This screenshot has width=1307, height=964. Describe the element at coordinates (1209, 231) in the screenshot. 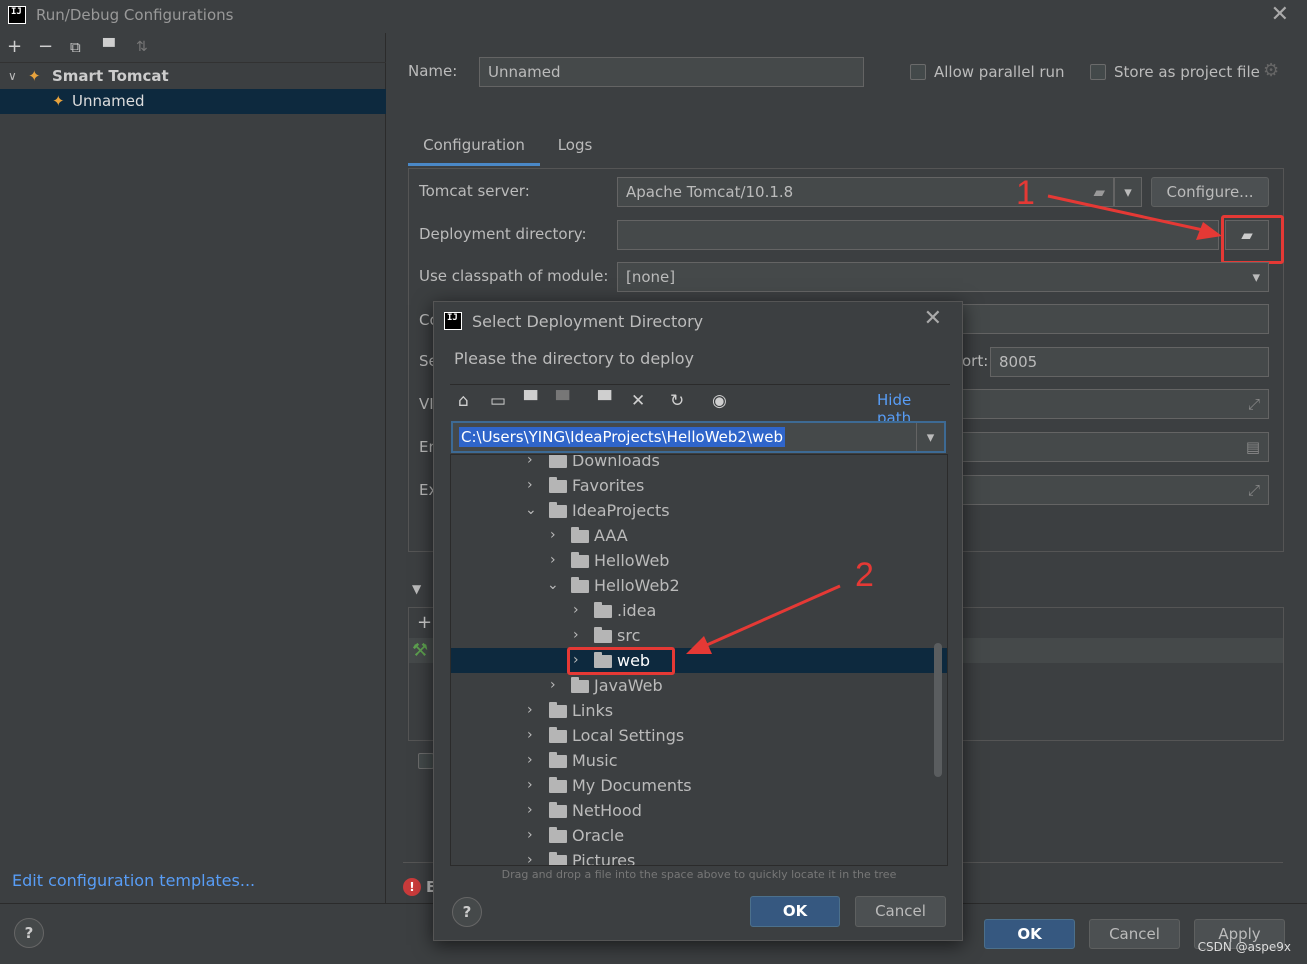

I see `arrow-1-head` at that location.